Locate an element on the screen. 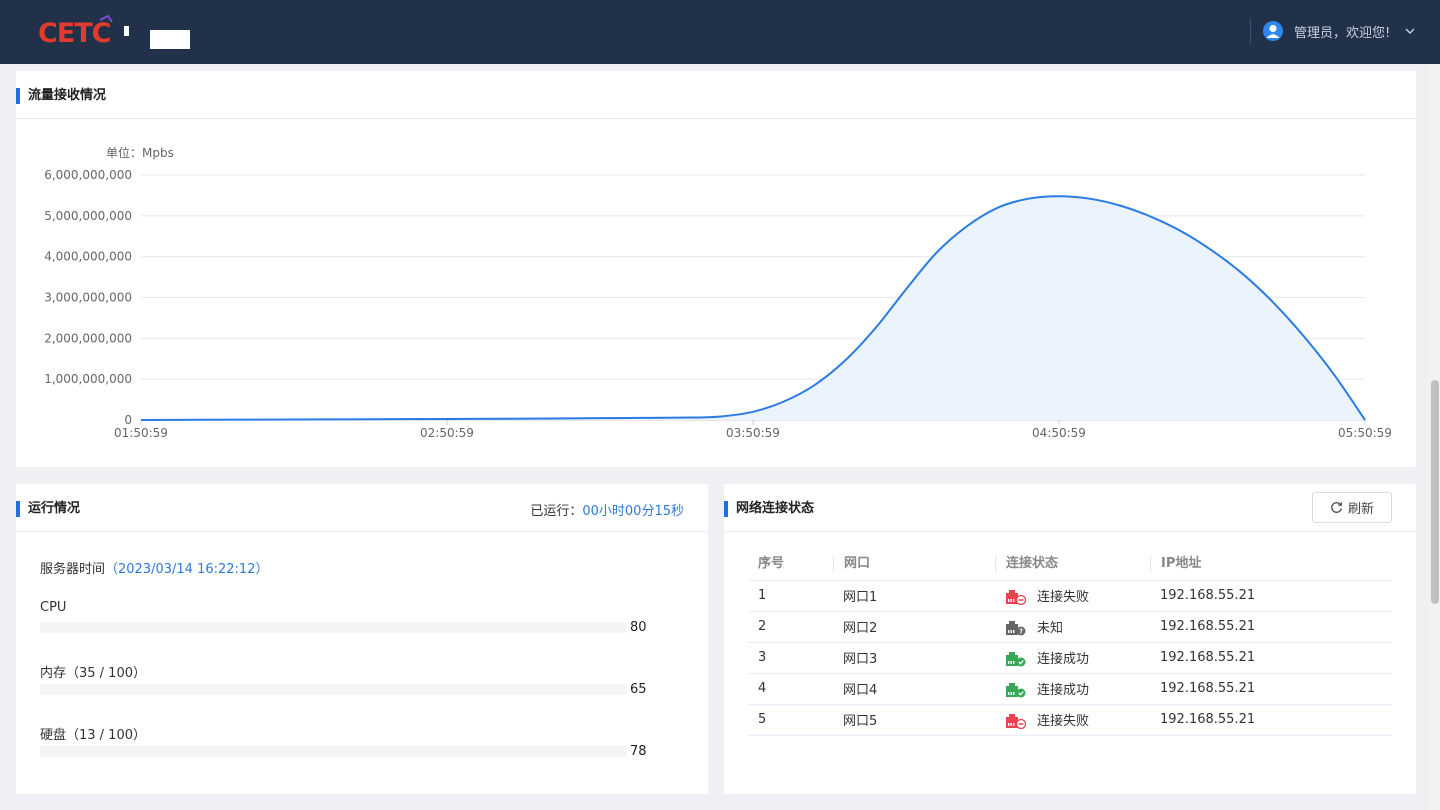 The height and width of the screenshot is (810, 1440). refresh-button: 刷新 is located at coordinates (1352, 507).